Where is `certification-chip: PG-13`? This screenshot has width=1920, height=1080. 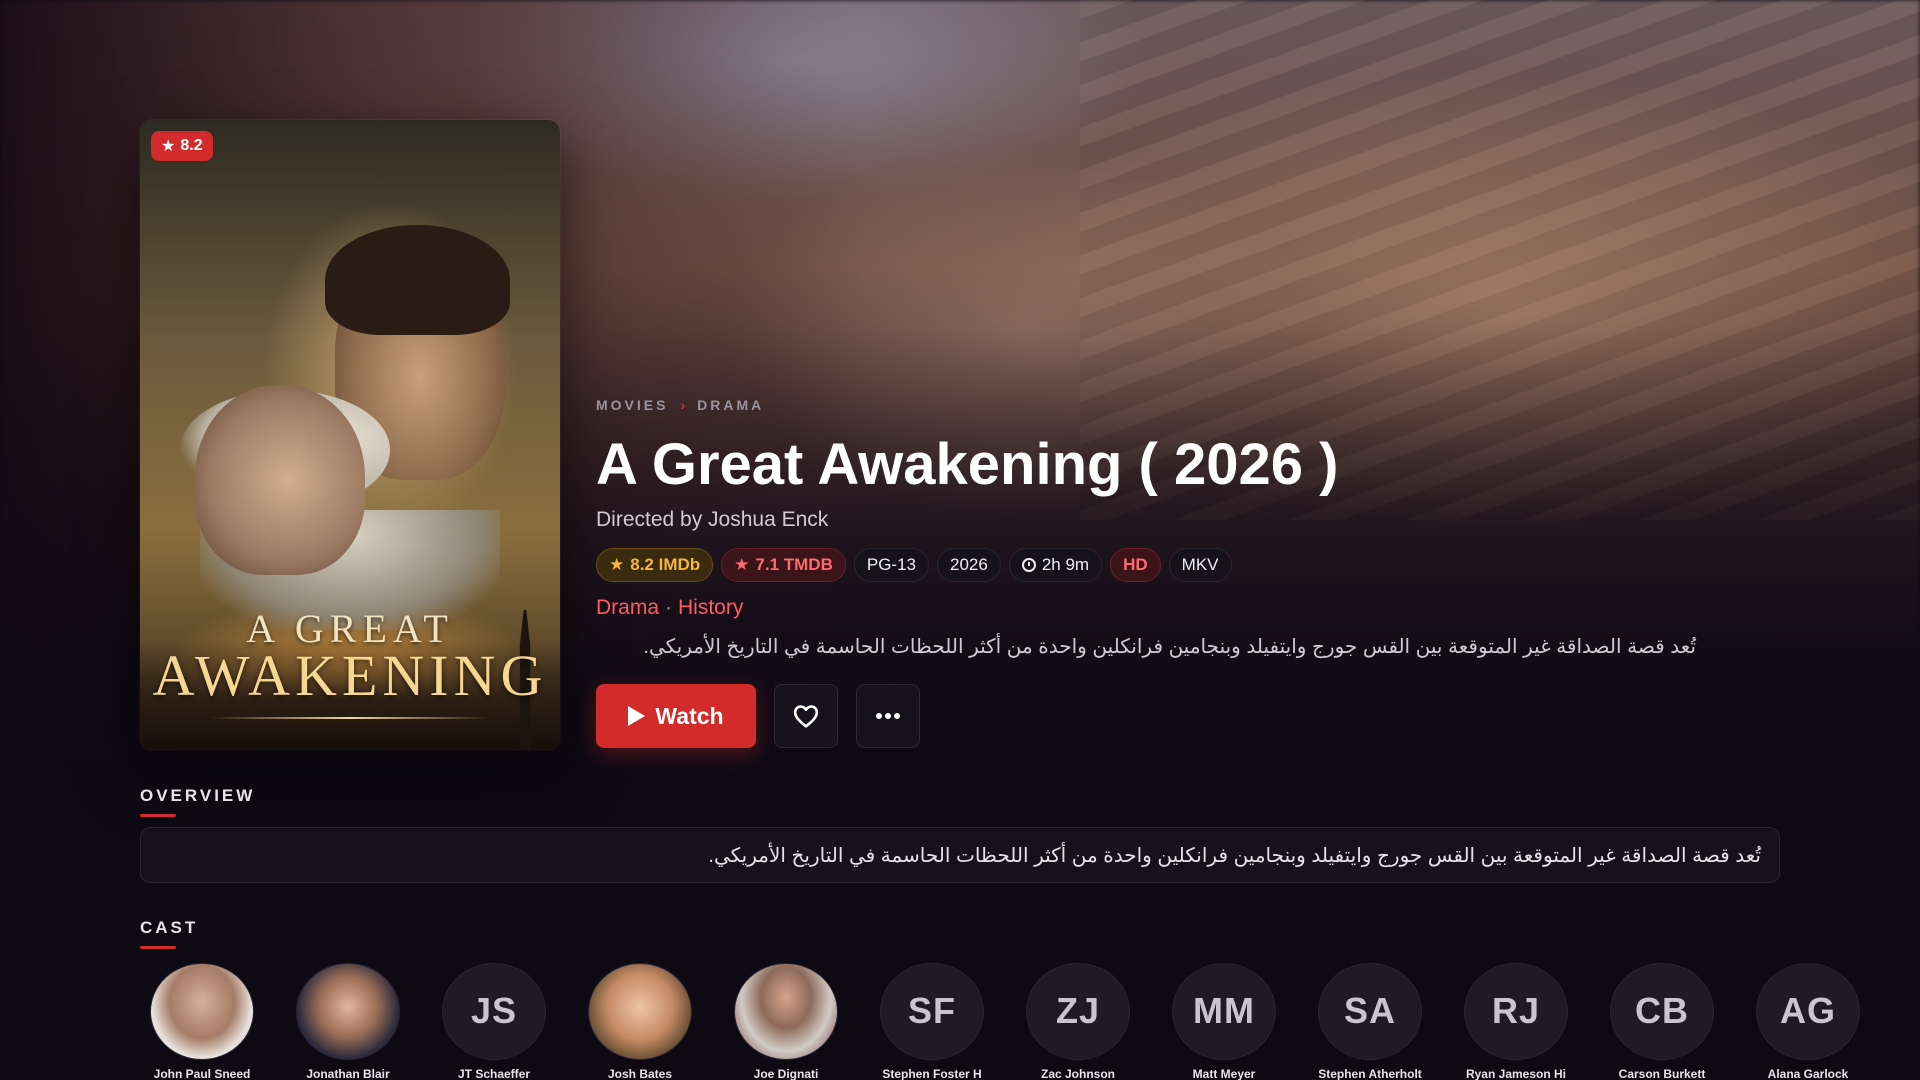
certification-chip: PG-13 is located at coordinates (891, 565).